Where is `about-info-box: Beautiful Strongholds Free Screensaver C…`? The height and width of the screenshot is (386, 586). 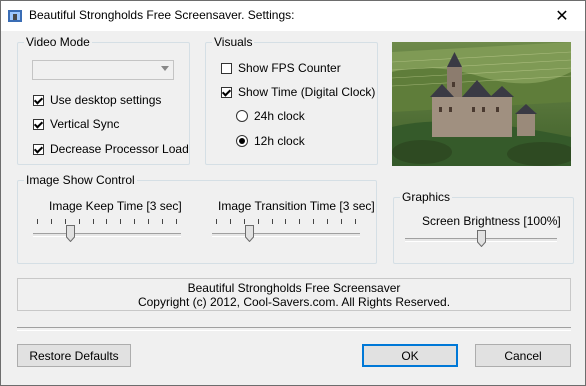 about-info-box: Beautiful Strongholds Free Screensaver C… is located at coordinates (294, 294).